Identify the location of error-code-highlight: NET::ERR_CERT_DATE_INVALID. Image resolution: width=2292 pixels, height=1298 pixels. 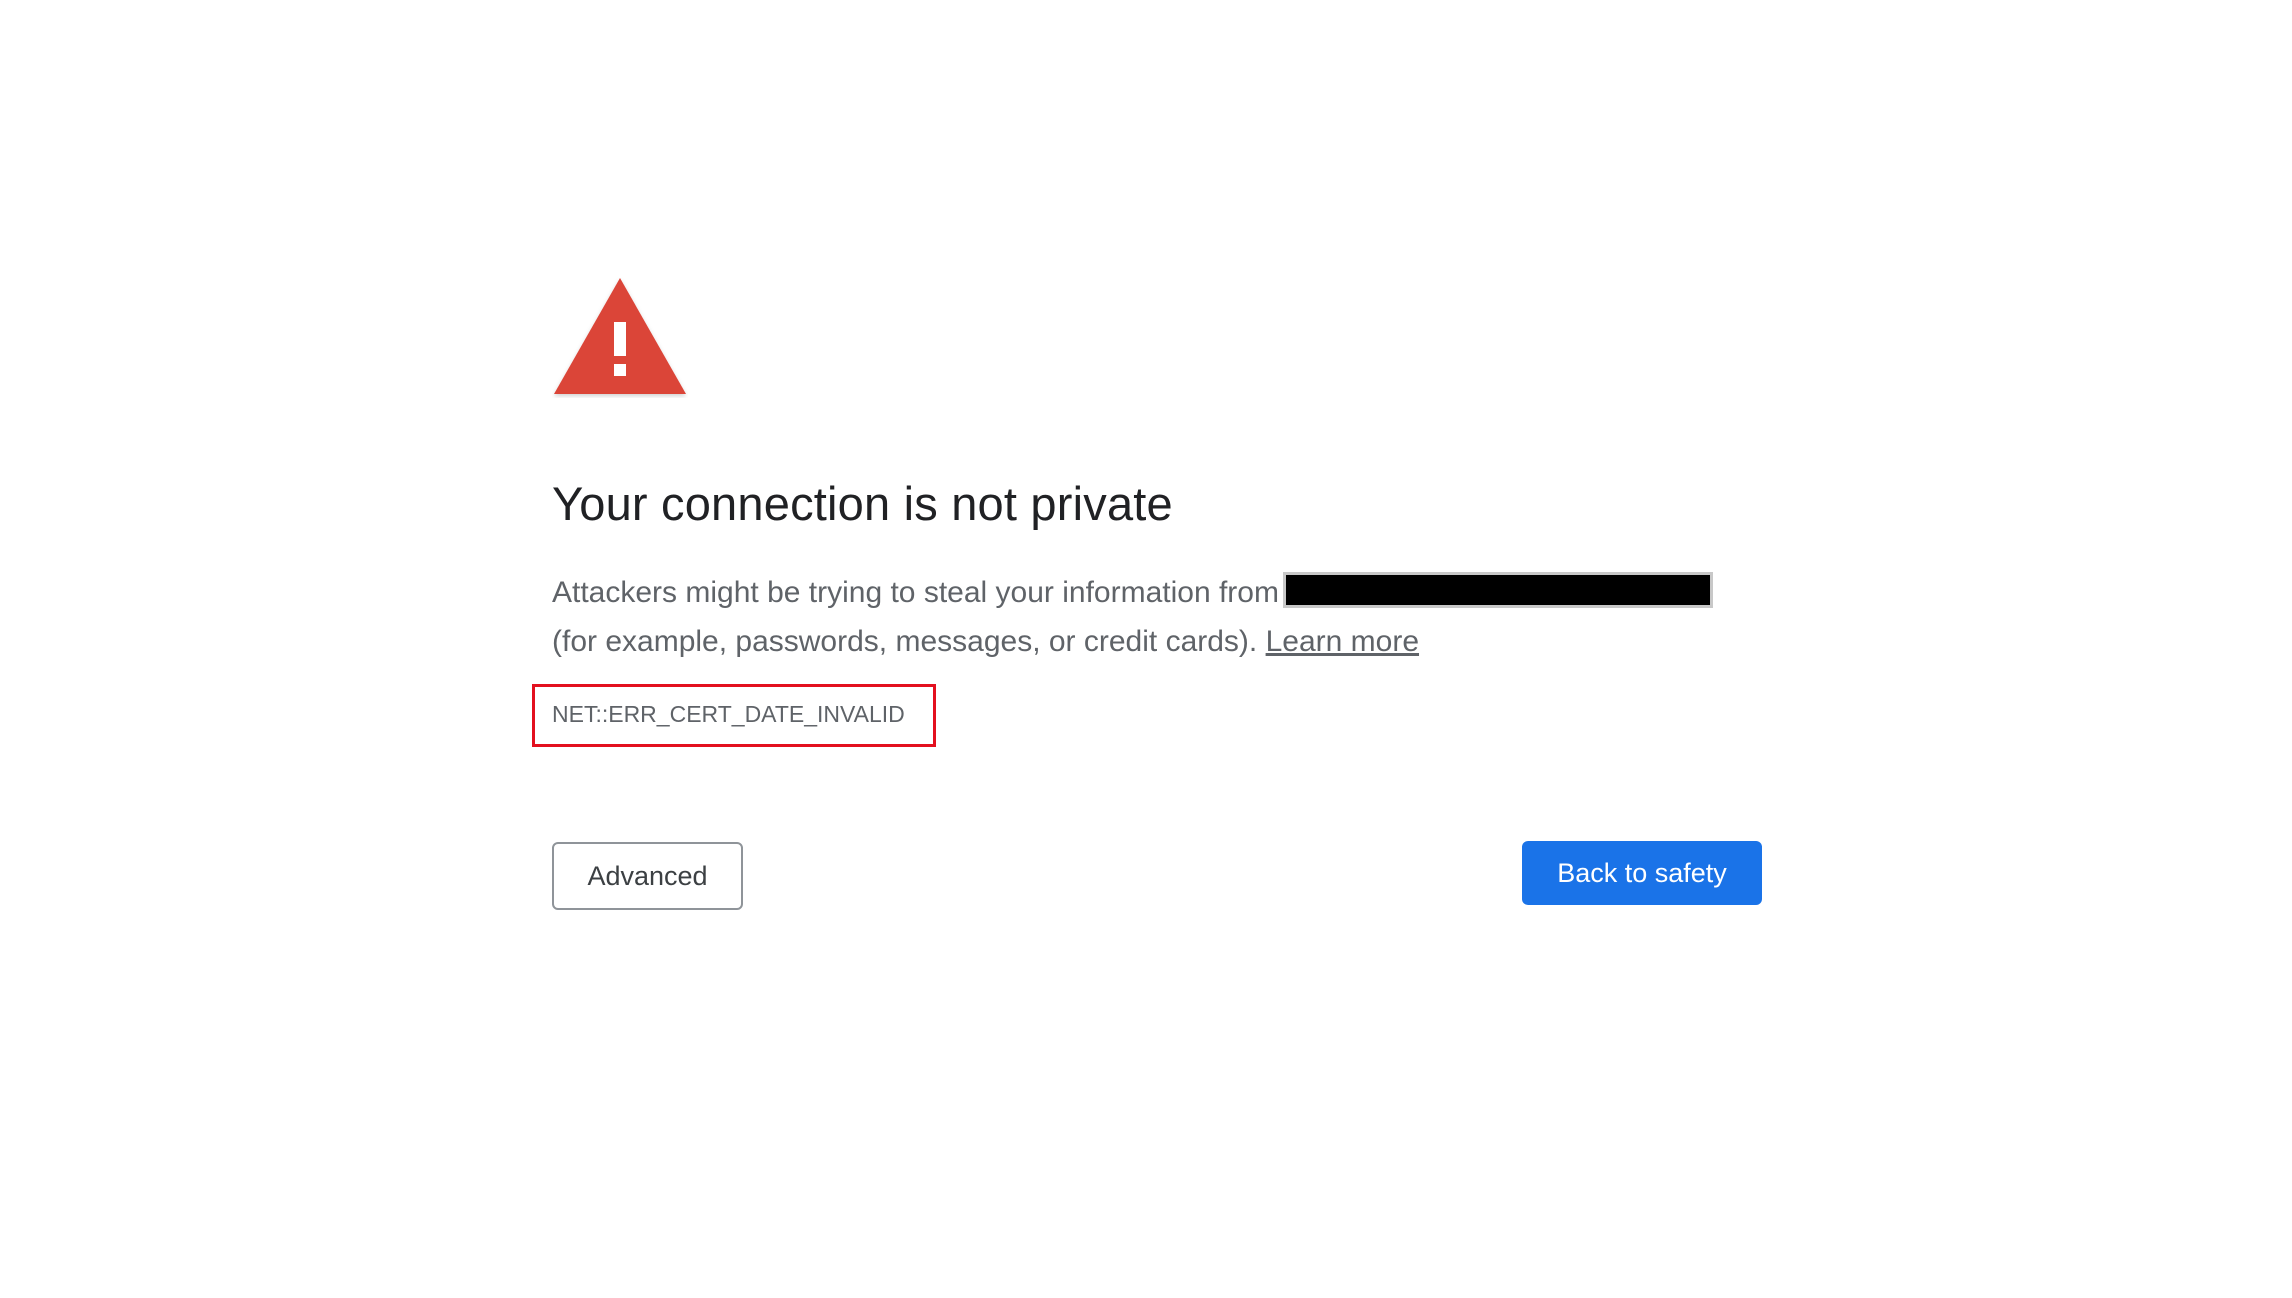
(734, 715).